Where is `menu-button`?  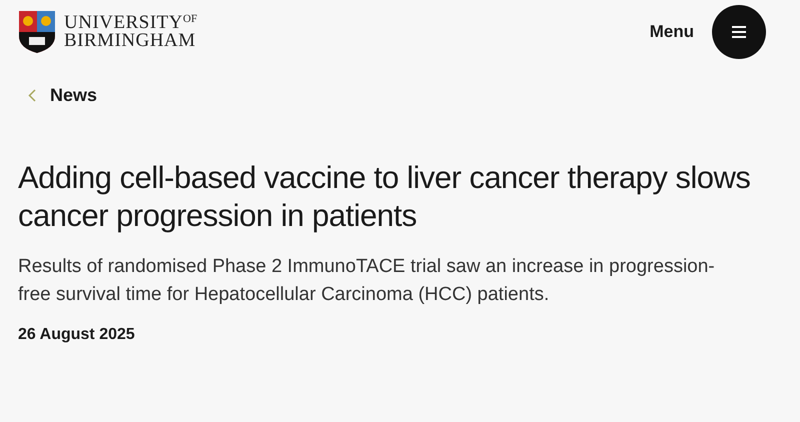 menu-button is located at coordinates (739, 31).